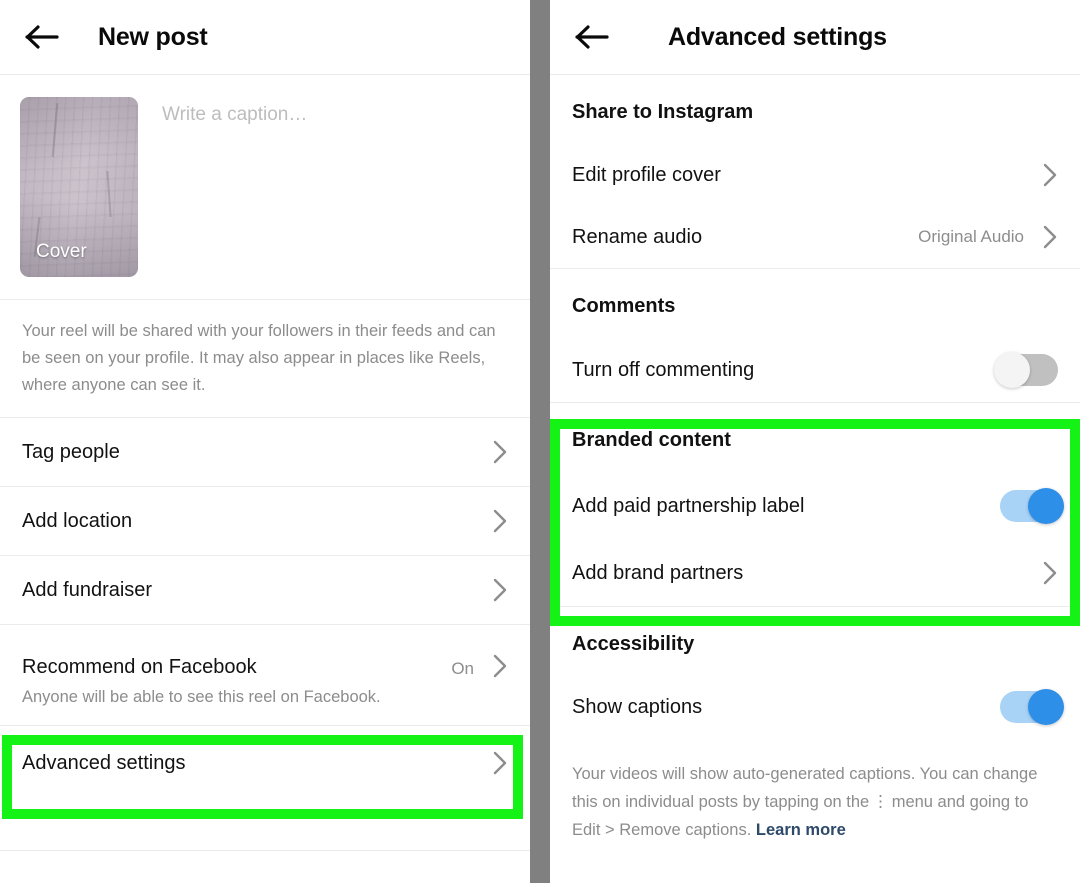  Describe the element at coordinates (637, 706) in the screenshot. I see `row-label: Show captions` at that location.